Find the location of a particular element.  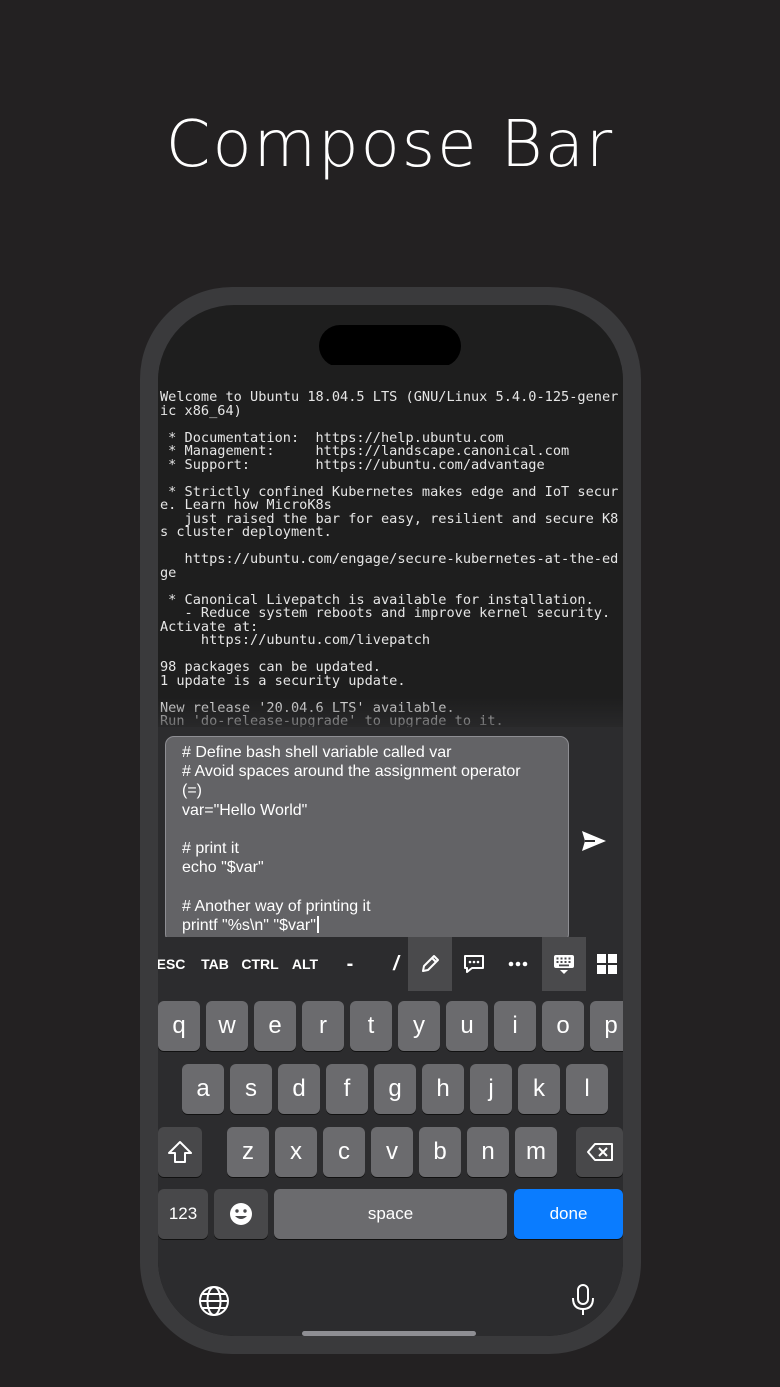

emoji-key is located at coordinates (241, 1214).